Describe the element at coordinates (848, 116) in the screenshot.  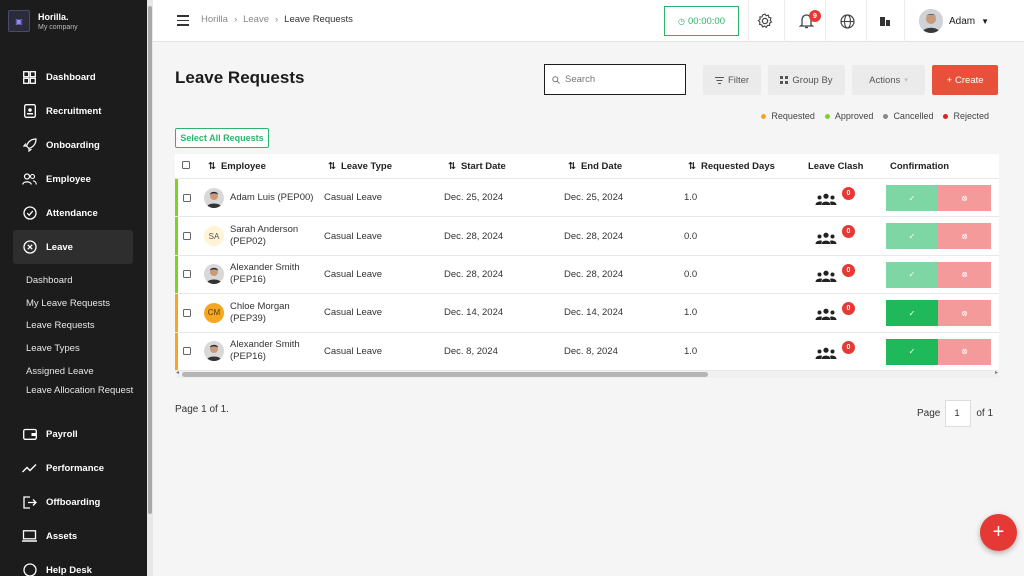
I see `legend-item-approved: Approved` at that location.